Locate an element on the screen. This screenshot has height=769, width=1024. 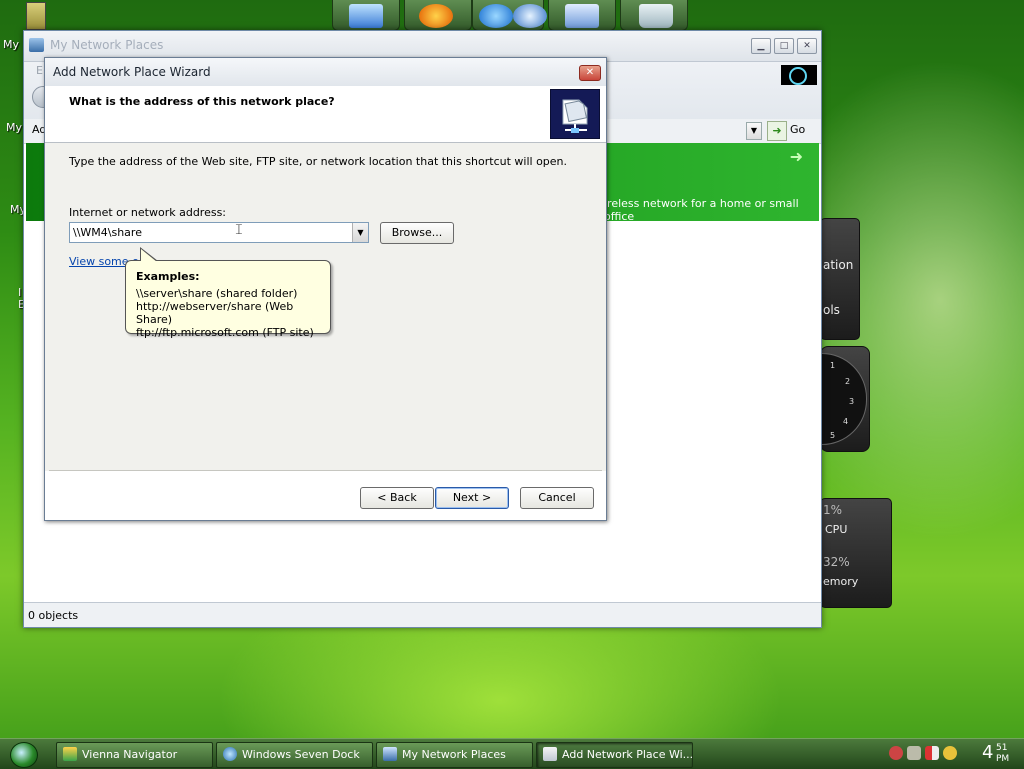
gadget-location-text: ation is located at coordinates (838, 265).